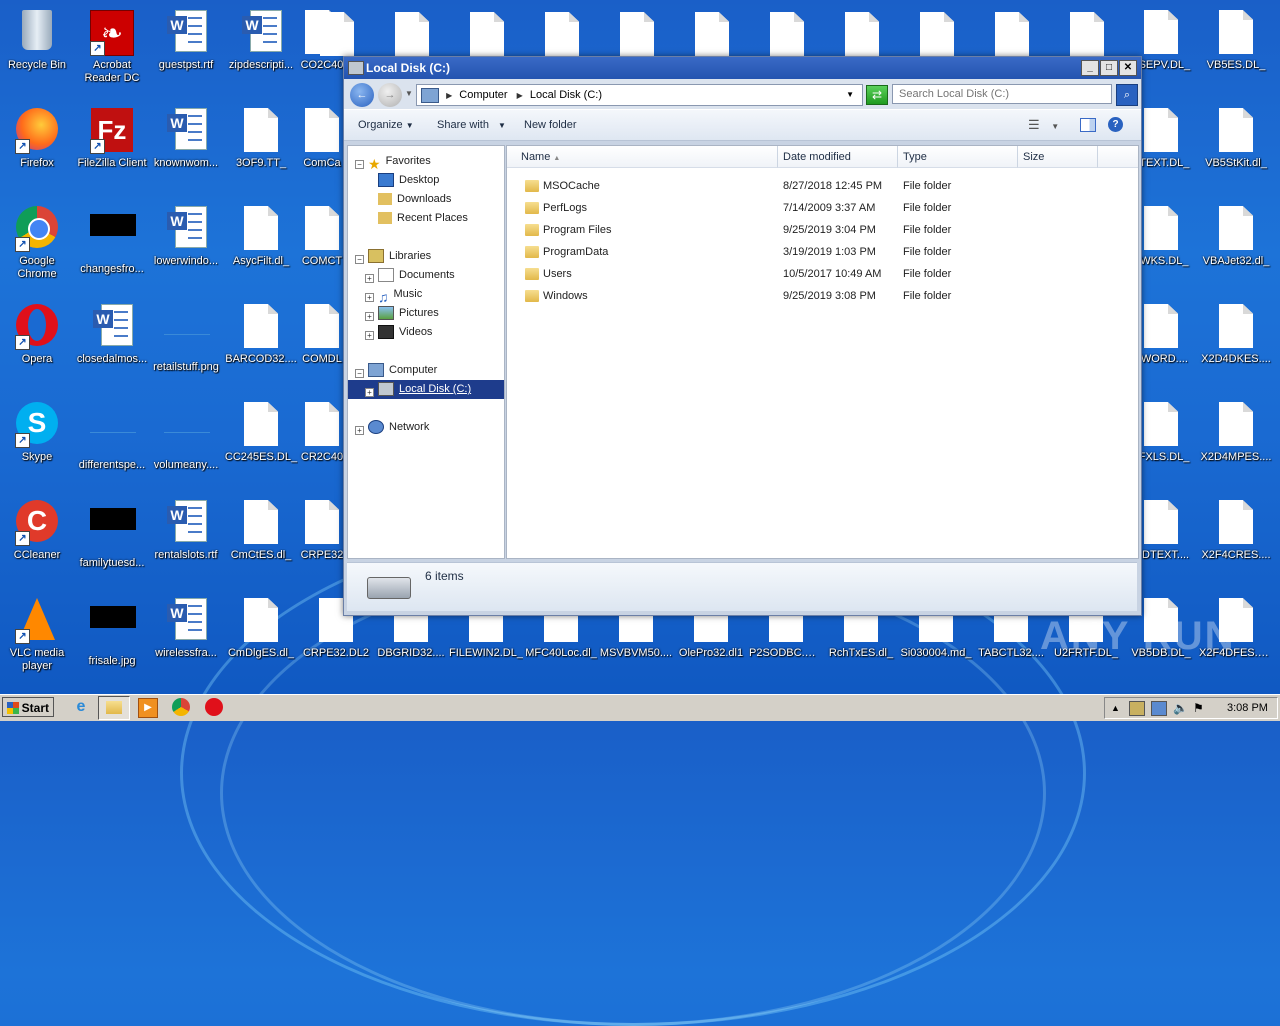 This screenshot has width=1280, height=1026. I want to click on column-header-size: Size, so click(1058, 157).